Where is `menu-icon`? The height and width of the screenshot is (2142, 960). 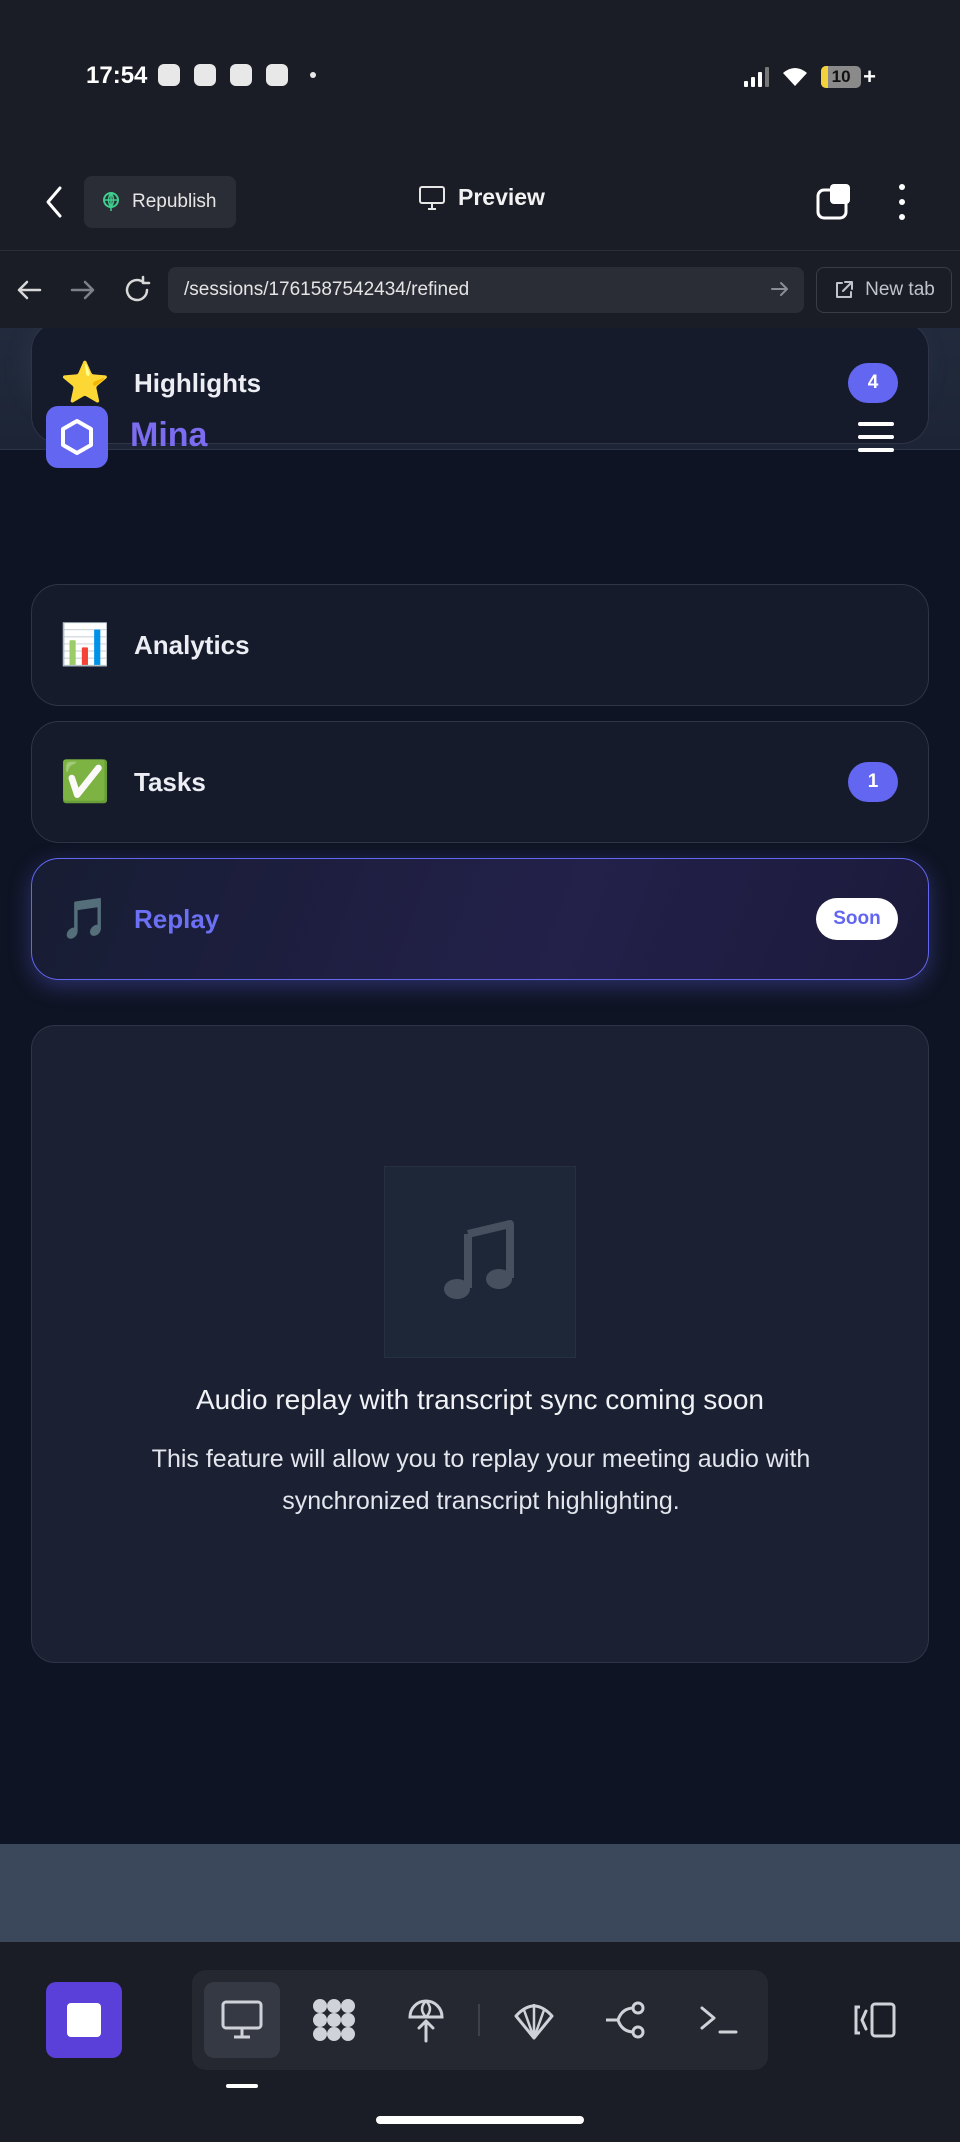 menu-icon is located at coordinates (876, 437).